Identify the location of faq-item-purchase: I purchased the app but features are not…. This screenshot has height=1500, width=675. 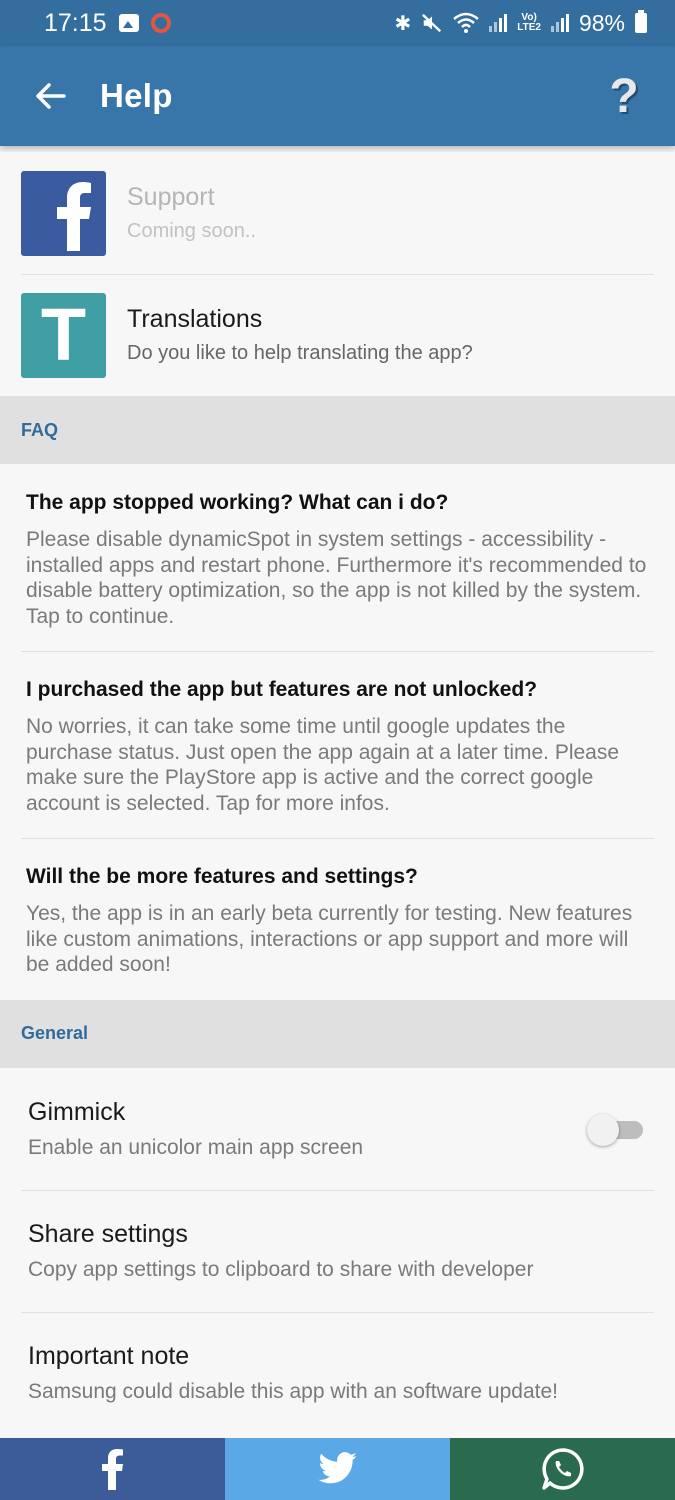
(337, 744).